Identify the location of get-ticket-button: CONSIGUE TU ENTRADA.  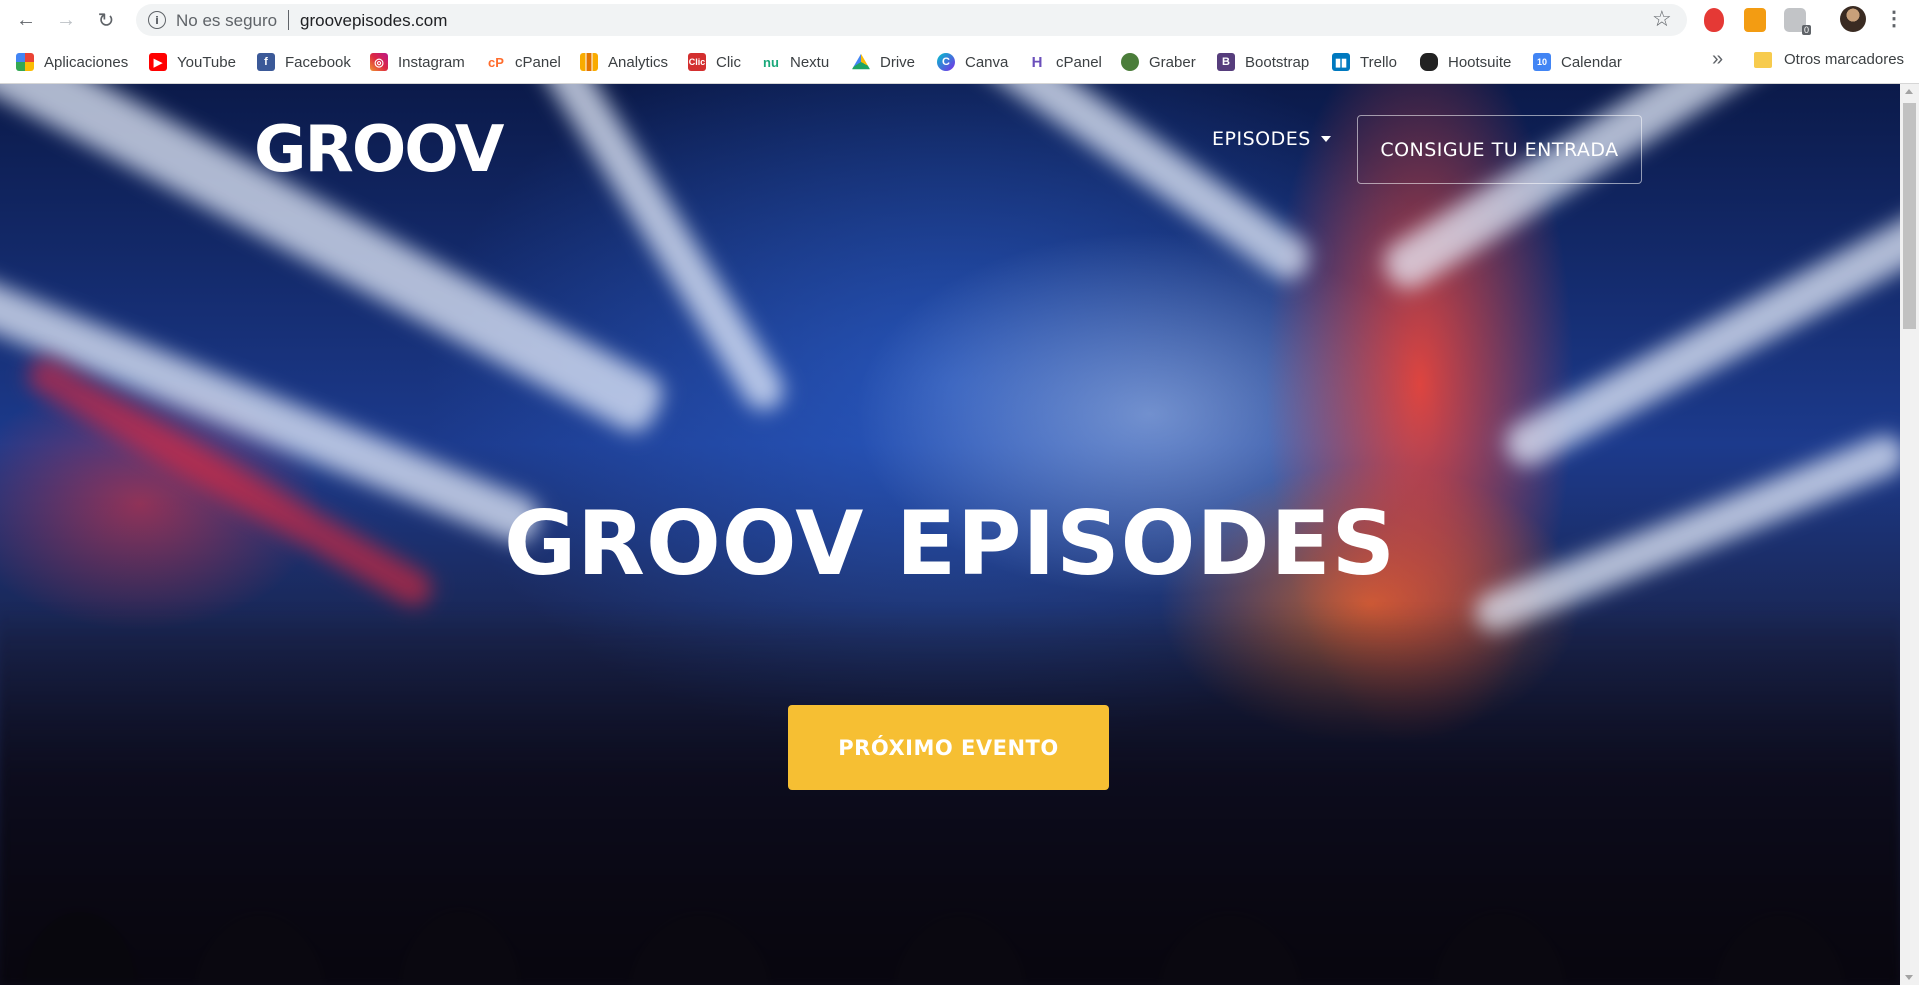
(1499, 149).